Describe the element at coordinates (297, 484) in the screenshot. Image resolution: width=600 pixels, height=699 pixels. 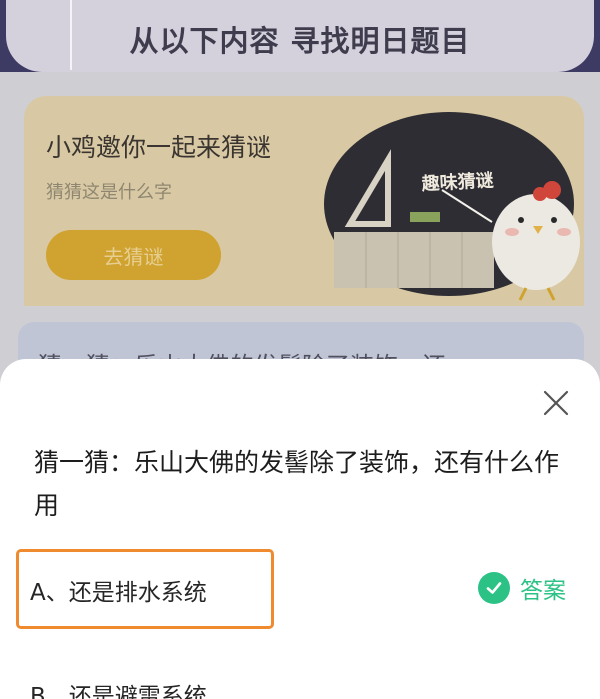
I see `question-text: 猜一猜：乐山大佛的发髻除了装饰，还有什么作用` at that location.